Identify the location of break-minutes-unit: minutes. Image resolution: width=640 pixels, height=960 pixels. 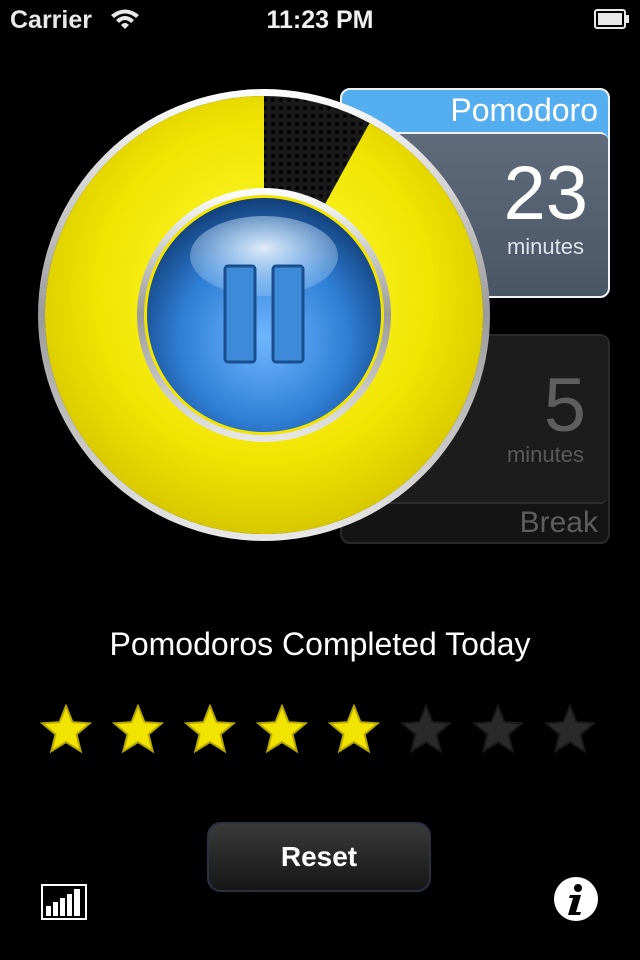
(545, 454).